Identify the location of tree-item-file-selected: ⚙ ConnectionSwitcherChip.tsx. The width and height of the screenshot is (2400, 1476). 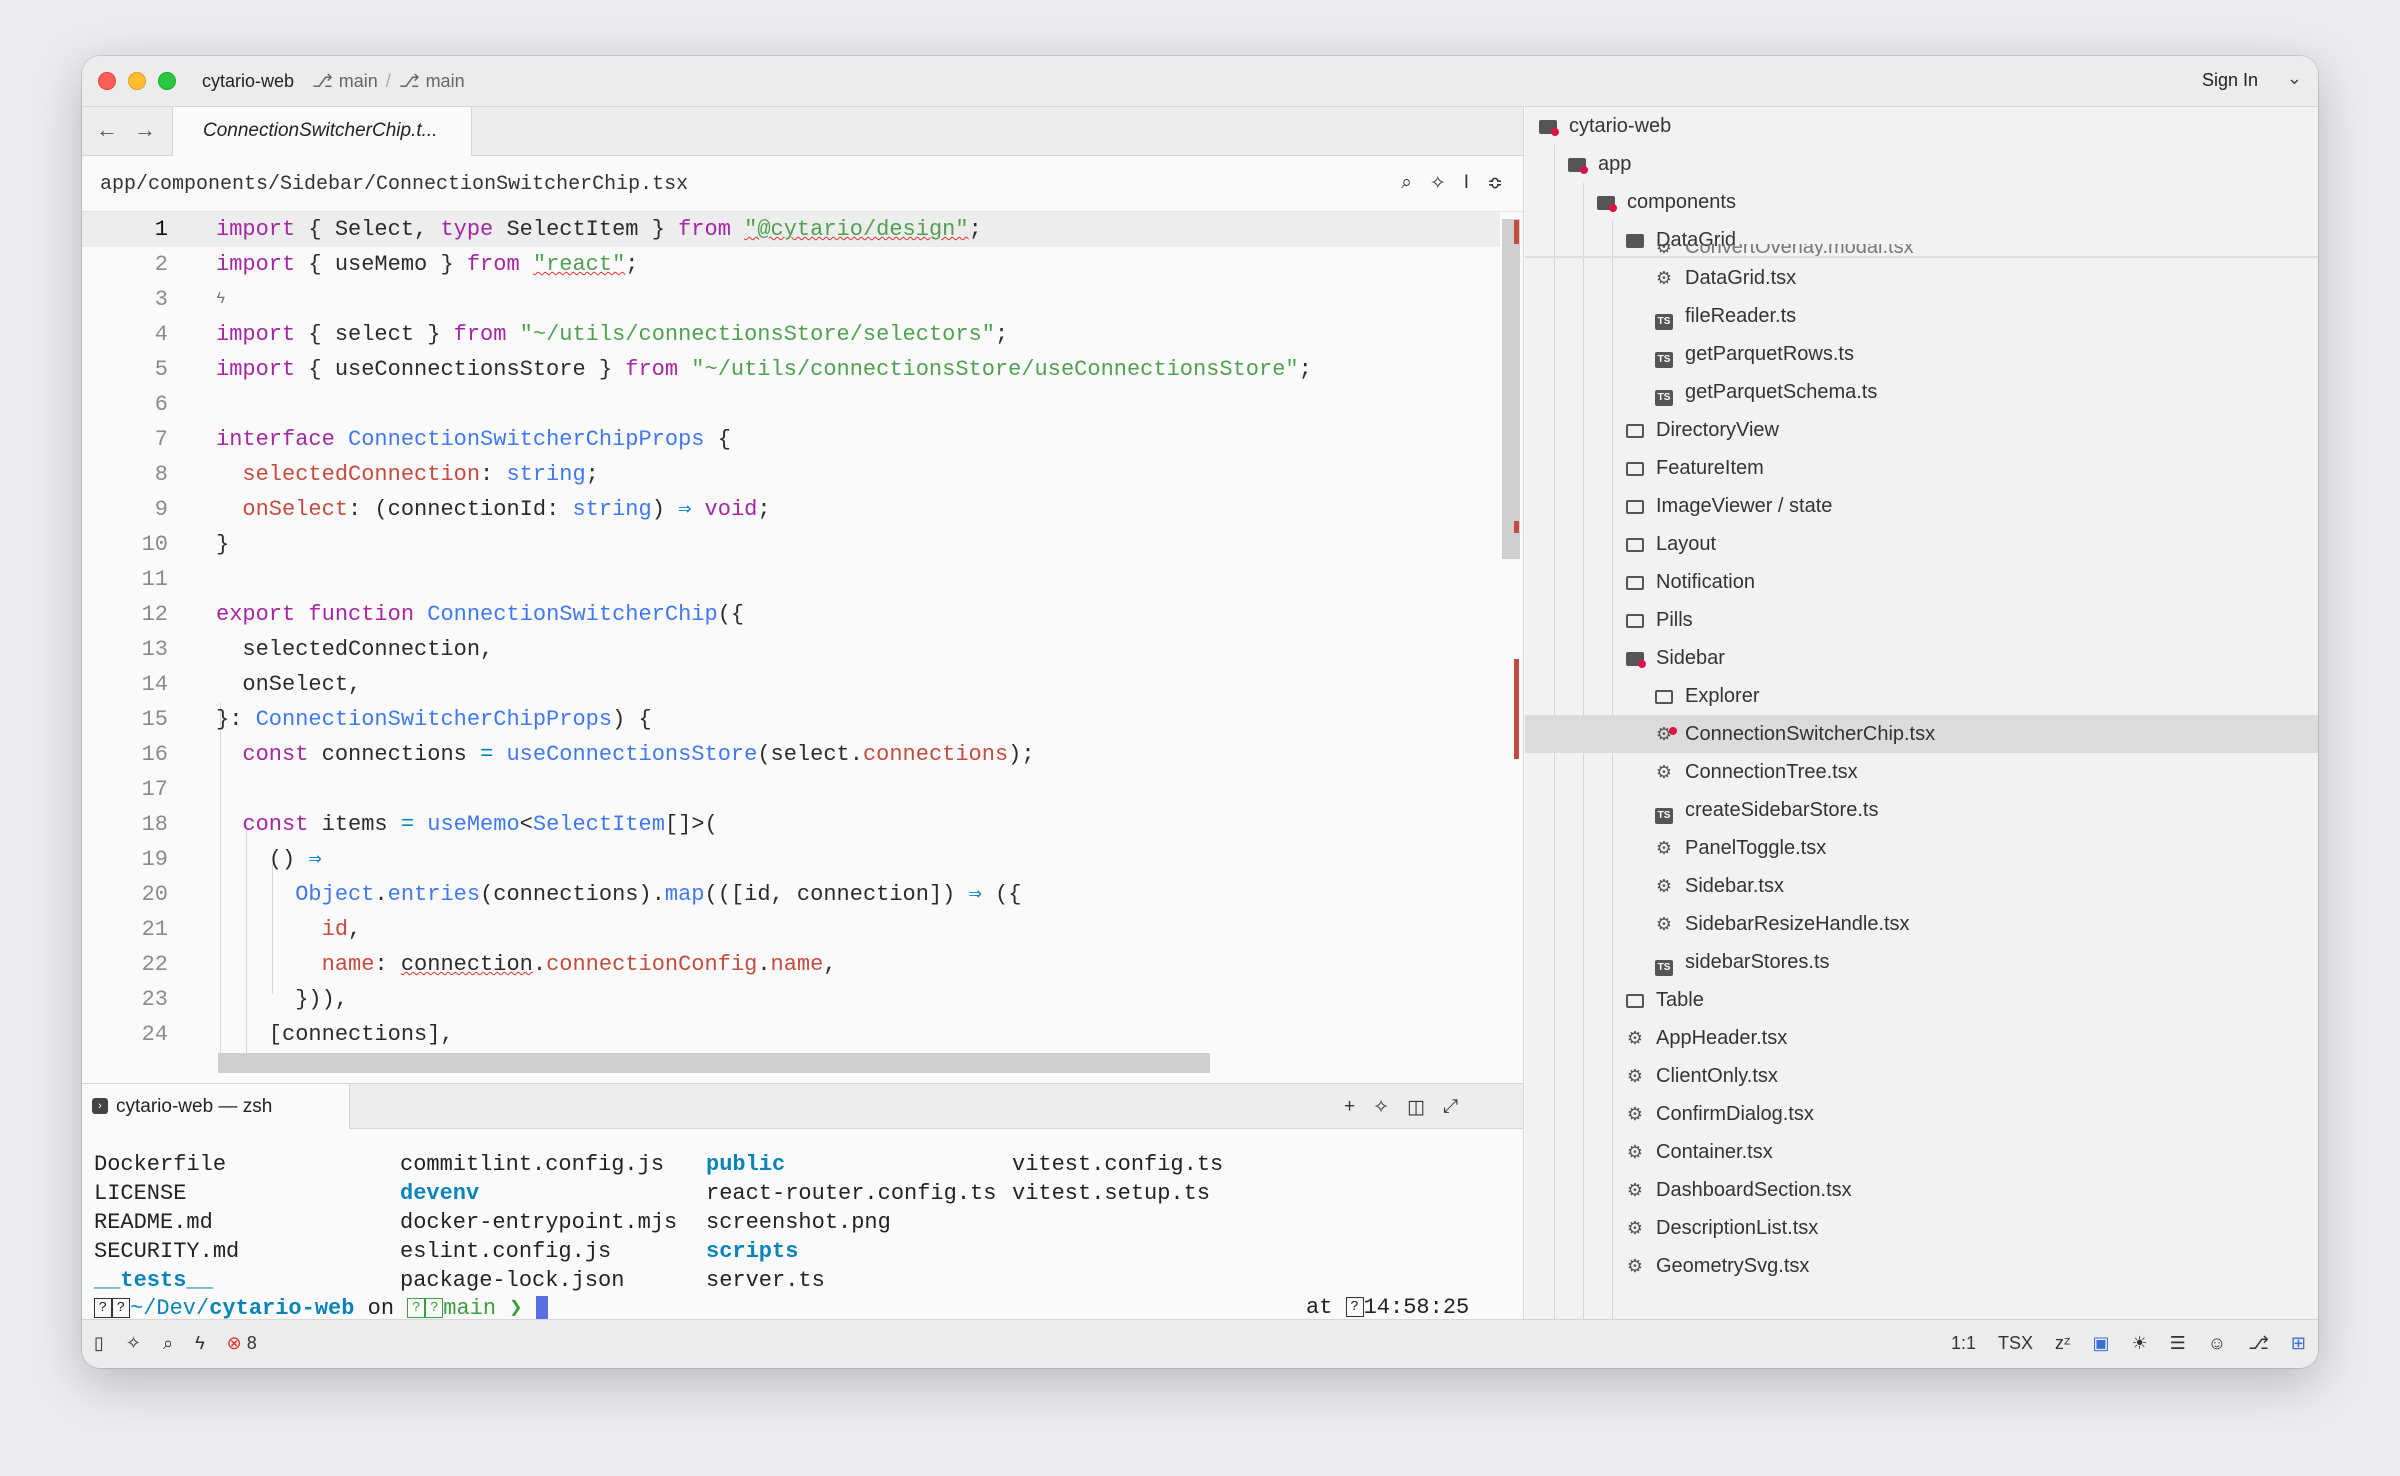
(1921, 734).